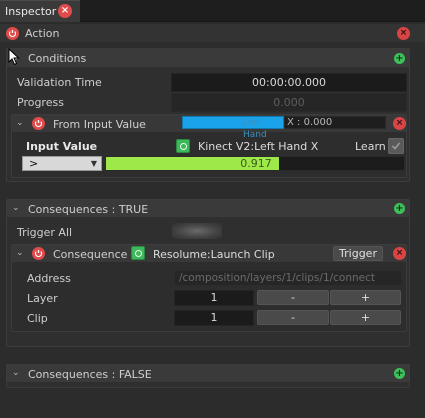  I want to click on trigger-all-label: Trigger All, so click(45, 232).